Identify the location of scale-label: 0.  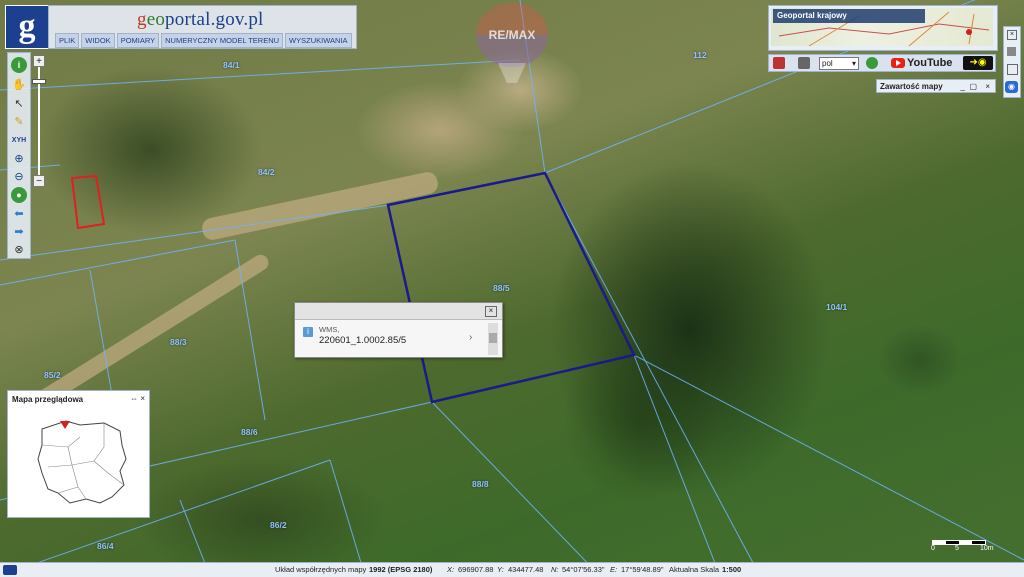
(933, 548).